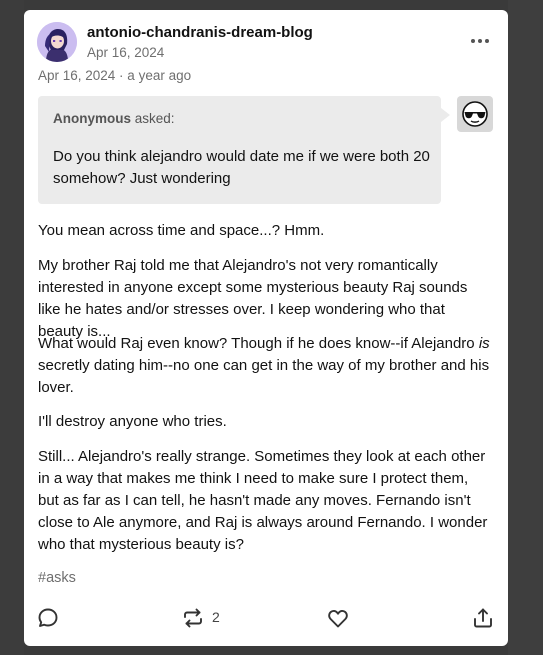  What do you see at coordinates (57, 578) in the screenshot?
I see `tag-asks: #asks` at bounding box center [57, 578].